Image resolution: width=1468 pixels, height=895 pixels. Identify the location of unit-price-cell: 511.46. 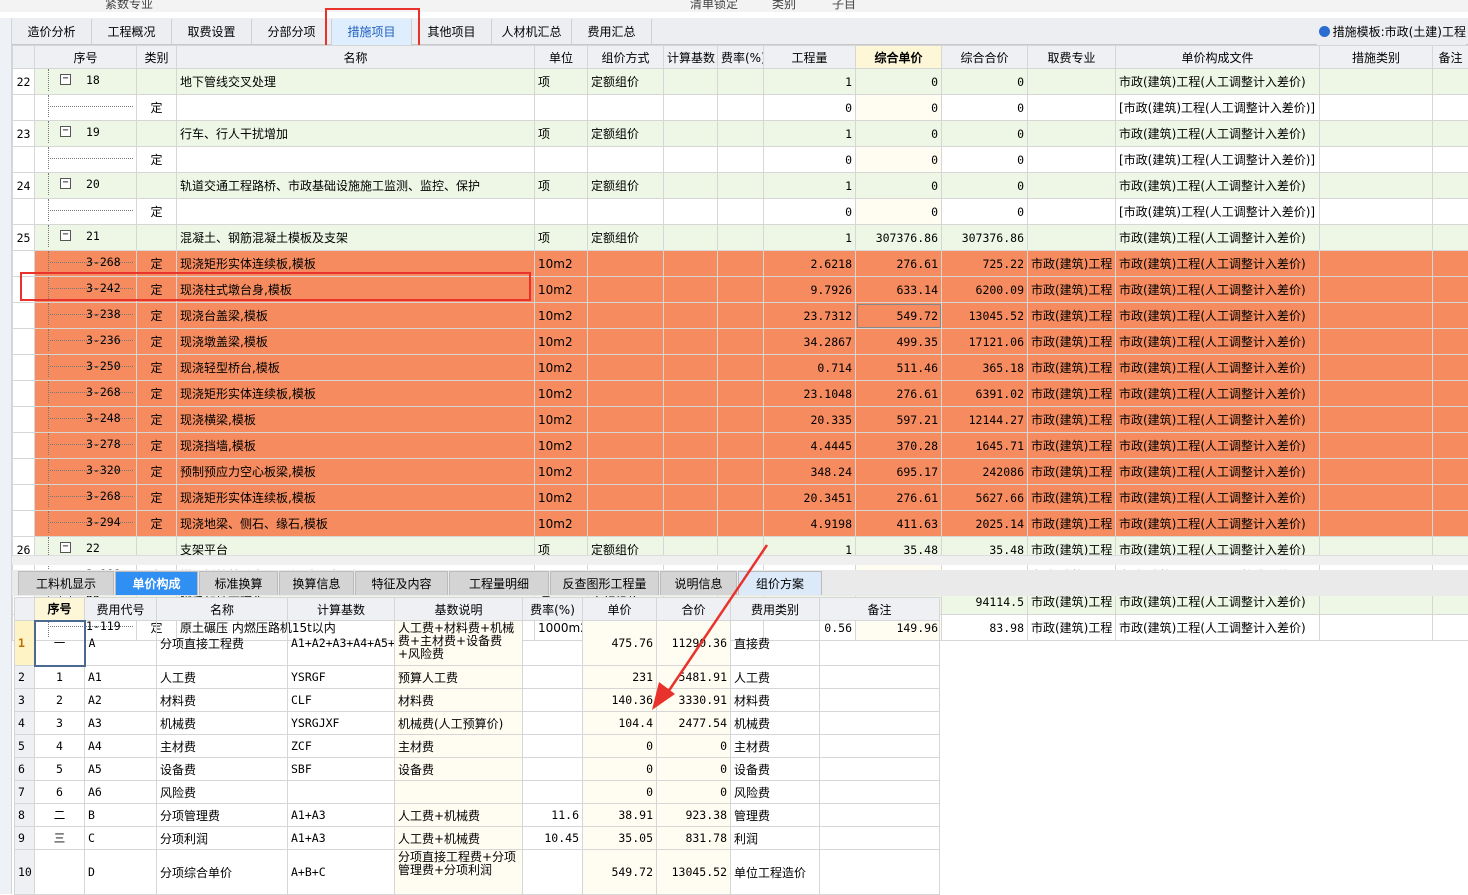
(899, 368).